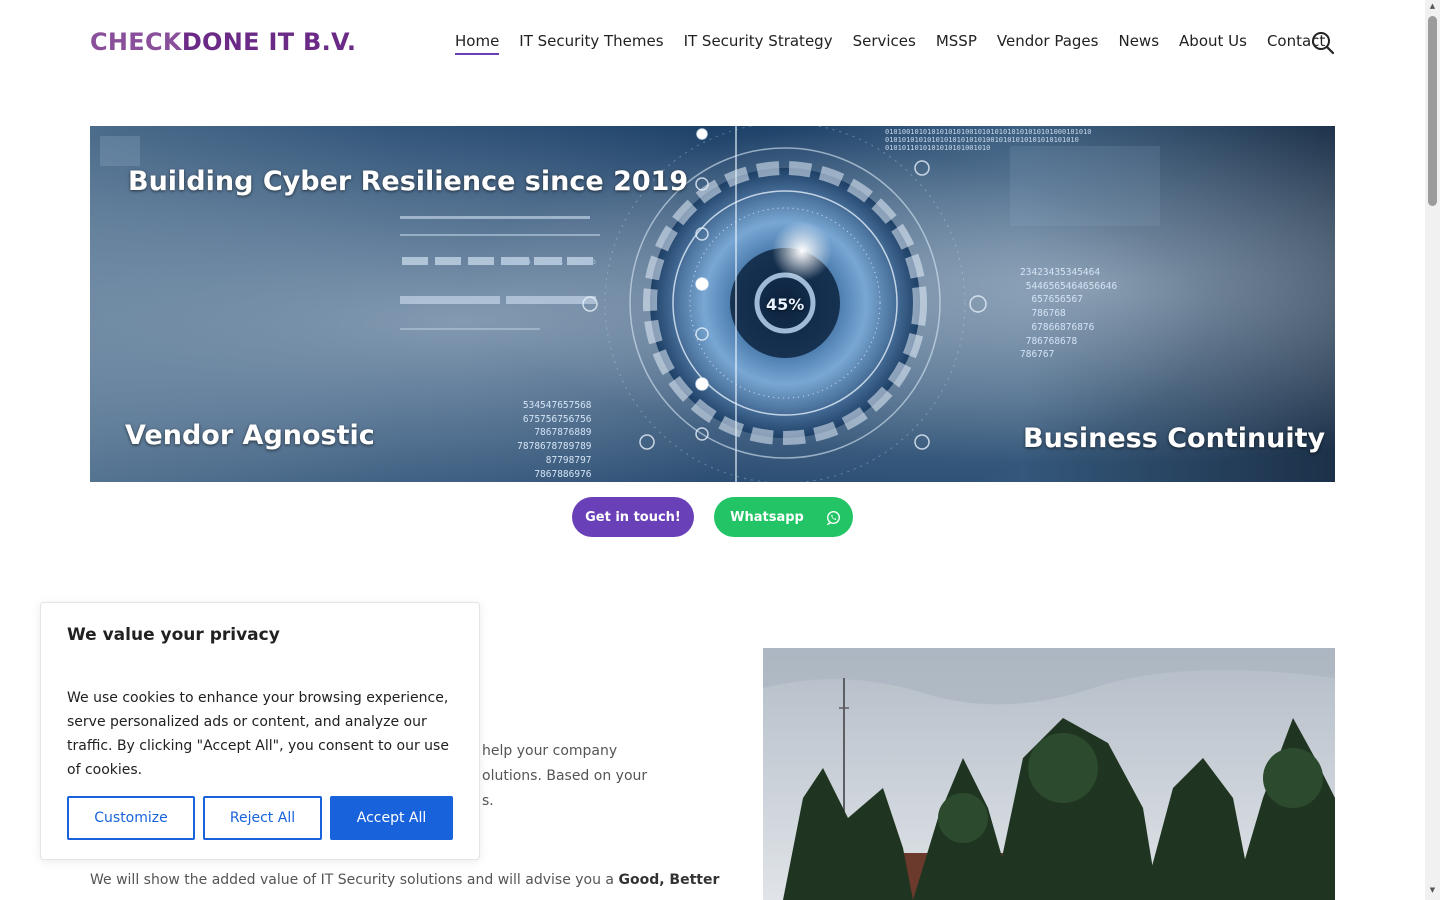 This screenshot has height=900, width=1440. What do you see at coordinates (173, 635) in the screenshot?
I see `cookie-title: We value your privacy` at bounding box center [173, 635].